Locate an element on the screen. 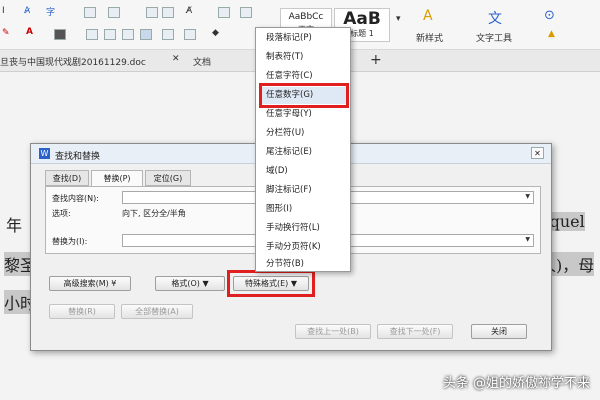  find-label: 查找内容(N): is located at coordinates (75, 198).